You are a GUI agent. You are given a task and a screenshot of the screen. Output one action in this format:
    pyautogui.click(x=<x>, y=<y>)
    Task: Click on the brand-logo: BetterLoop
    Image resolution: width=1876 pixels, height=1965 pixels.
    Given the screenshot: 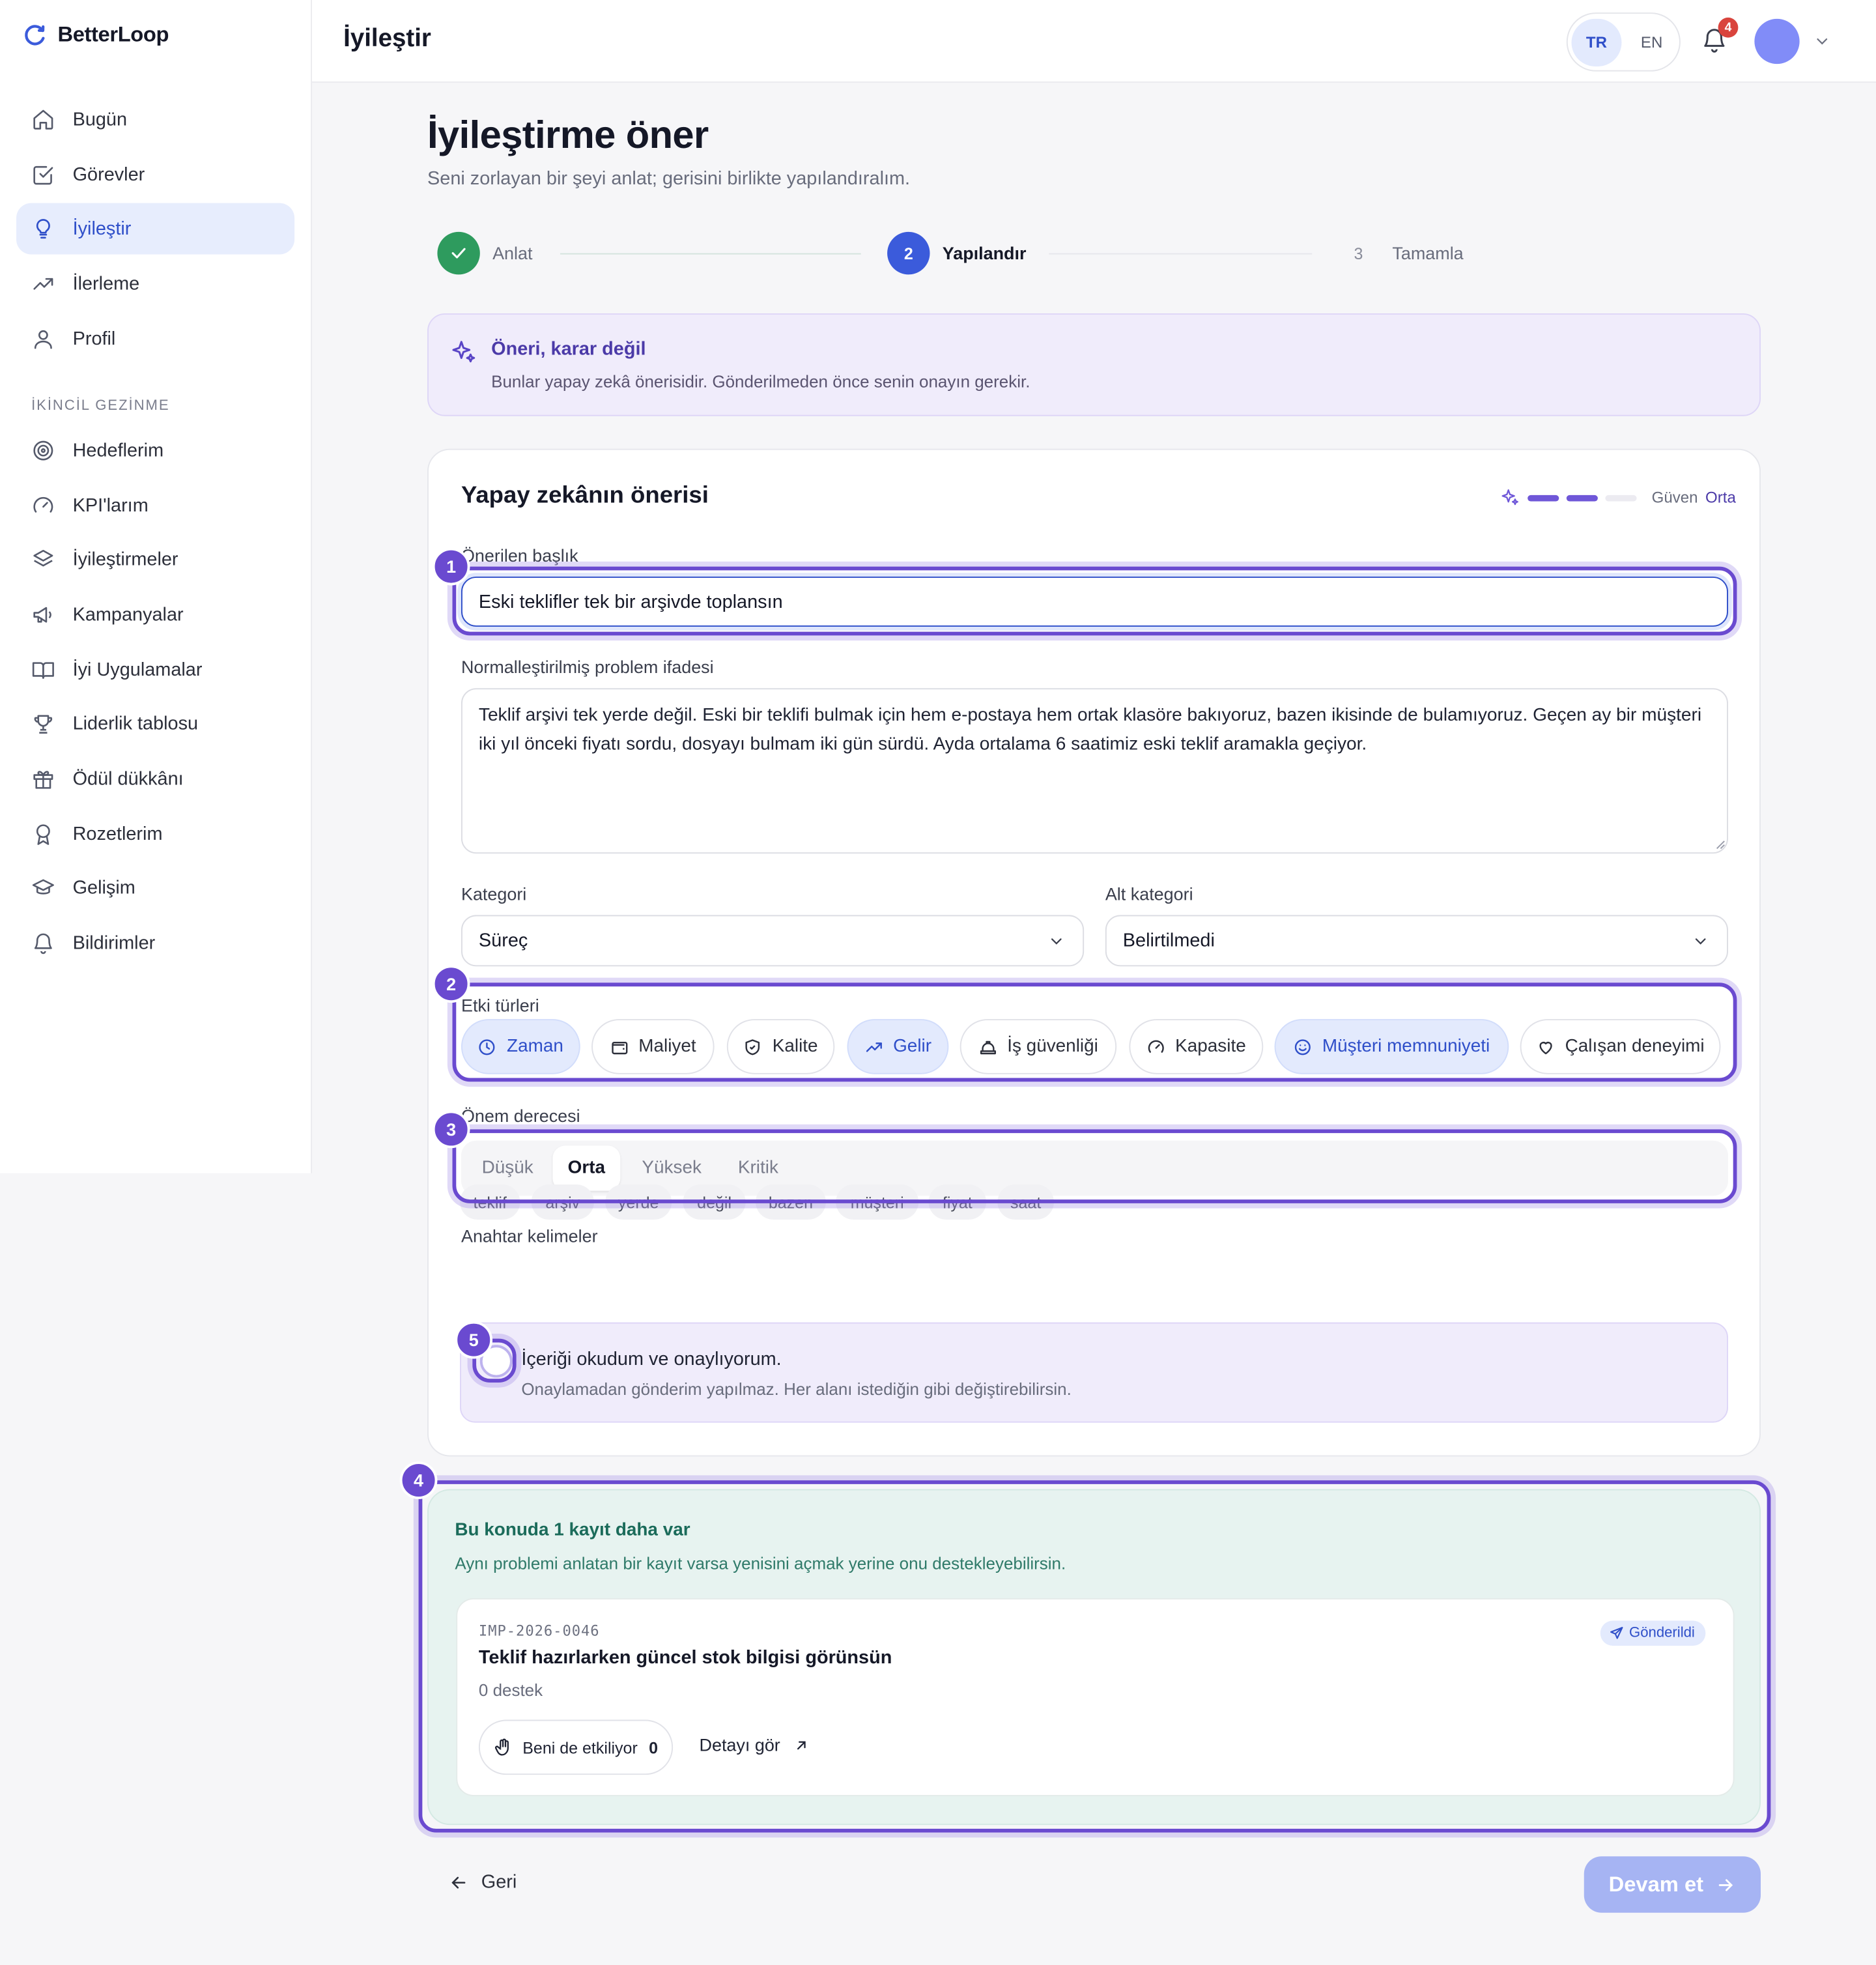 What is the action you would take?
    pyautogui.click(x=96, y=35)
    